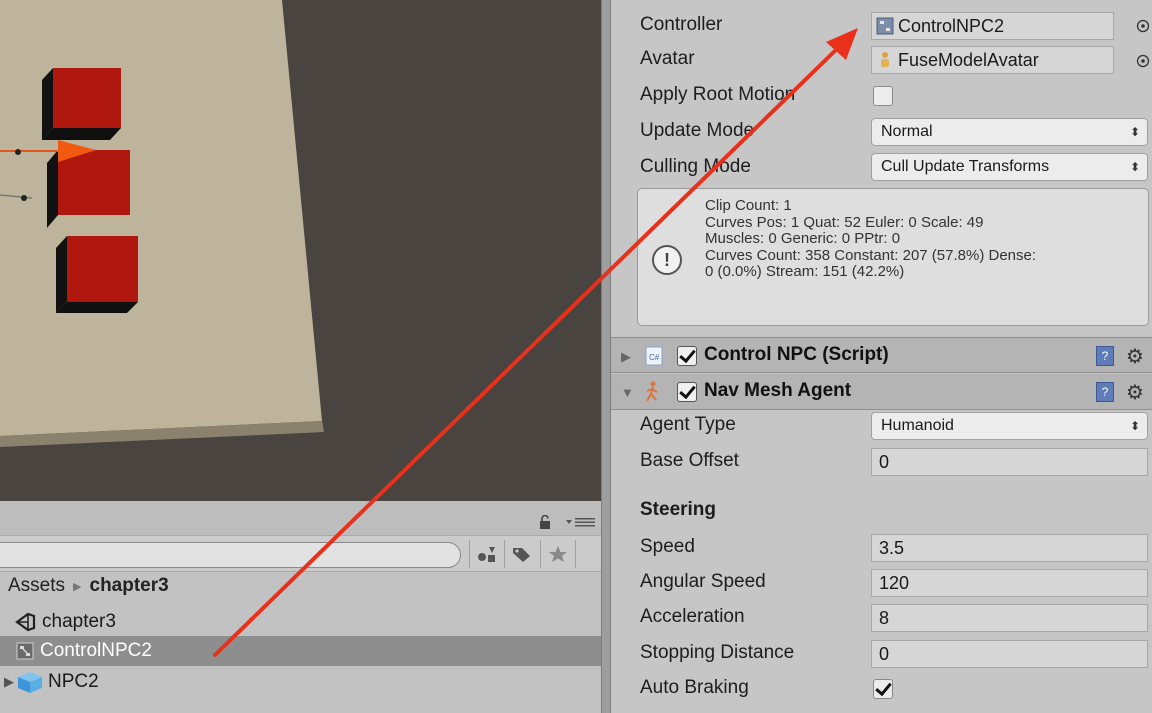  What do you see at coordinates (300, 622) in the screenshot?
I see `list-item-scene: chapter3` at bounding box center [300, 622].